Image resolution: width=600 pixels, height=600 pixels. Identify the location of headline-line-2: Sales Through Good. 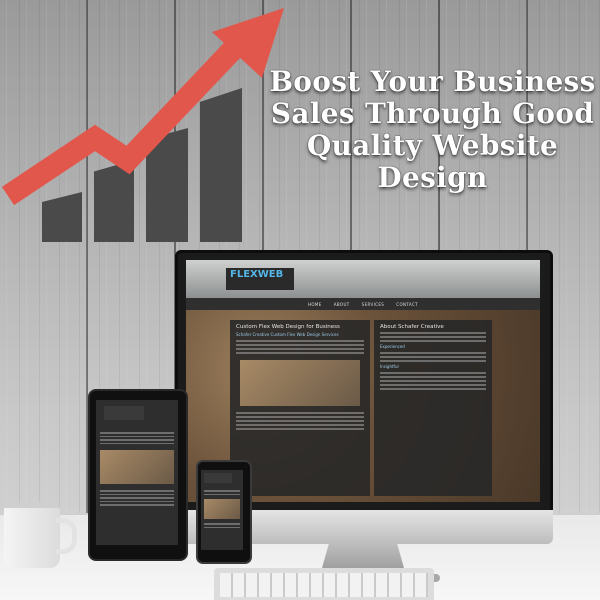
(432, 113).